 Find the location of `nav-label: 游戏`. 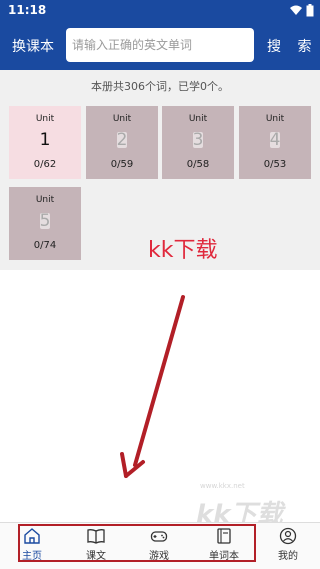

nav-label: 游戏 is located at coordinates (159, 556).